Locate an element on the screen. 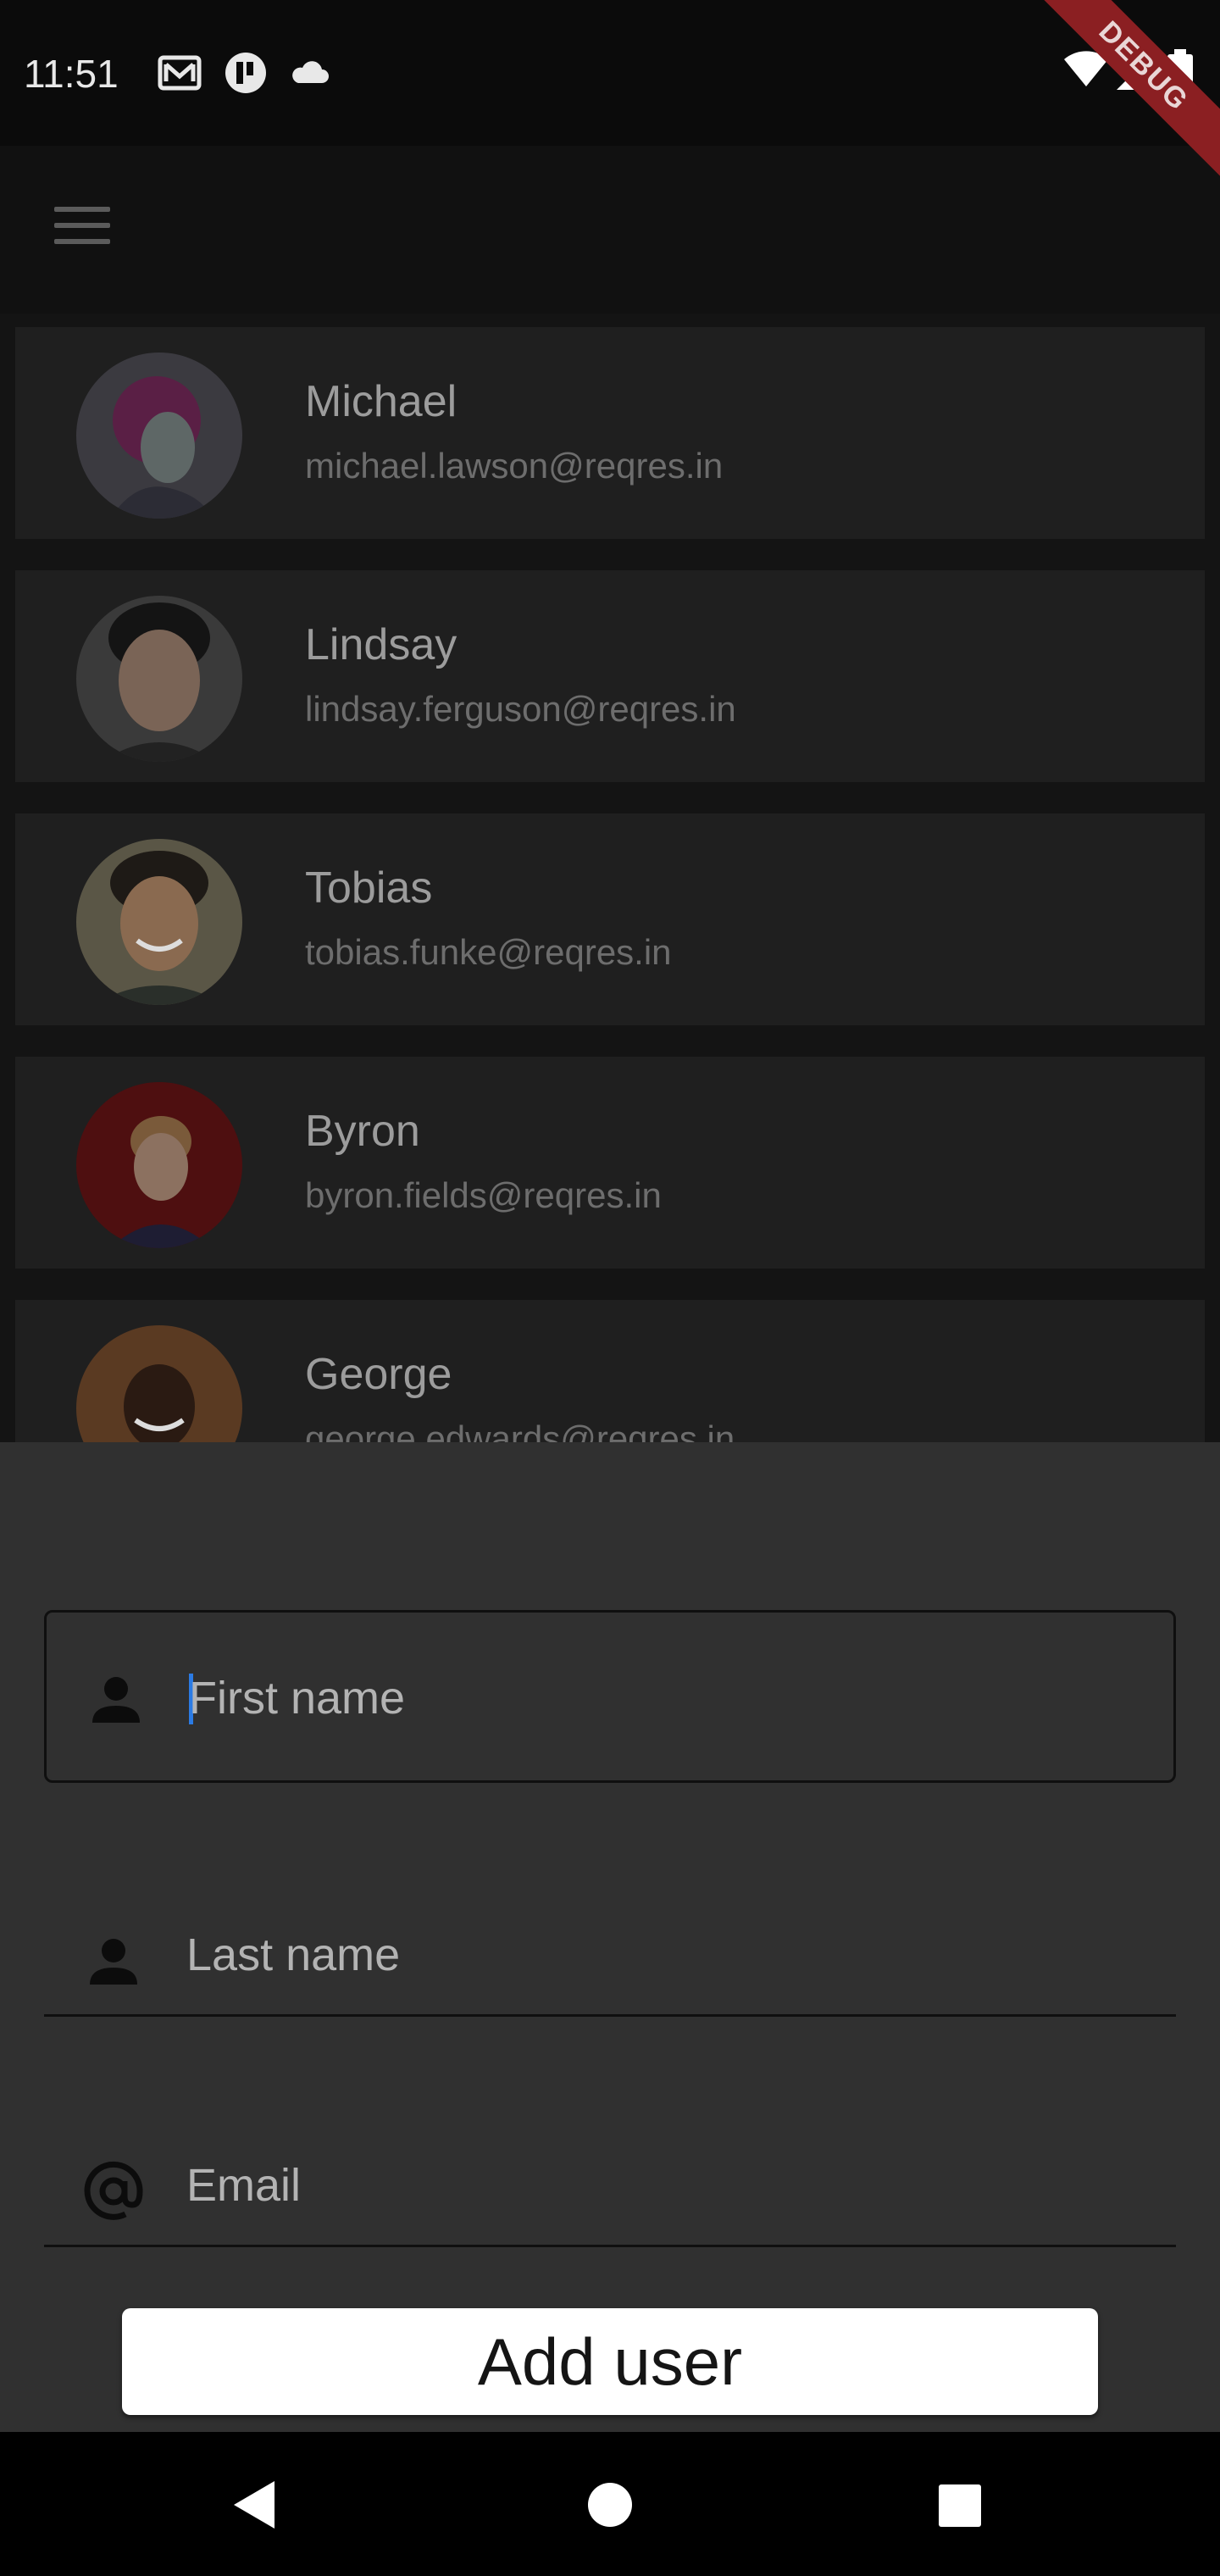 This screenshot has height=2576, width=1220. user-email: michael.lawson@reqres.in is located at coordinates (514, 466).